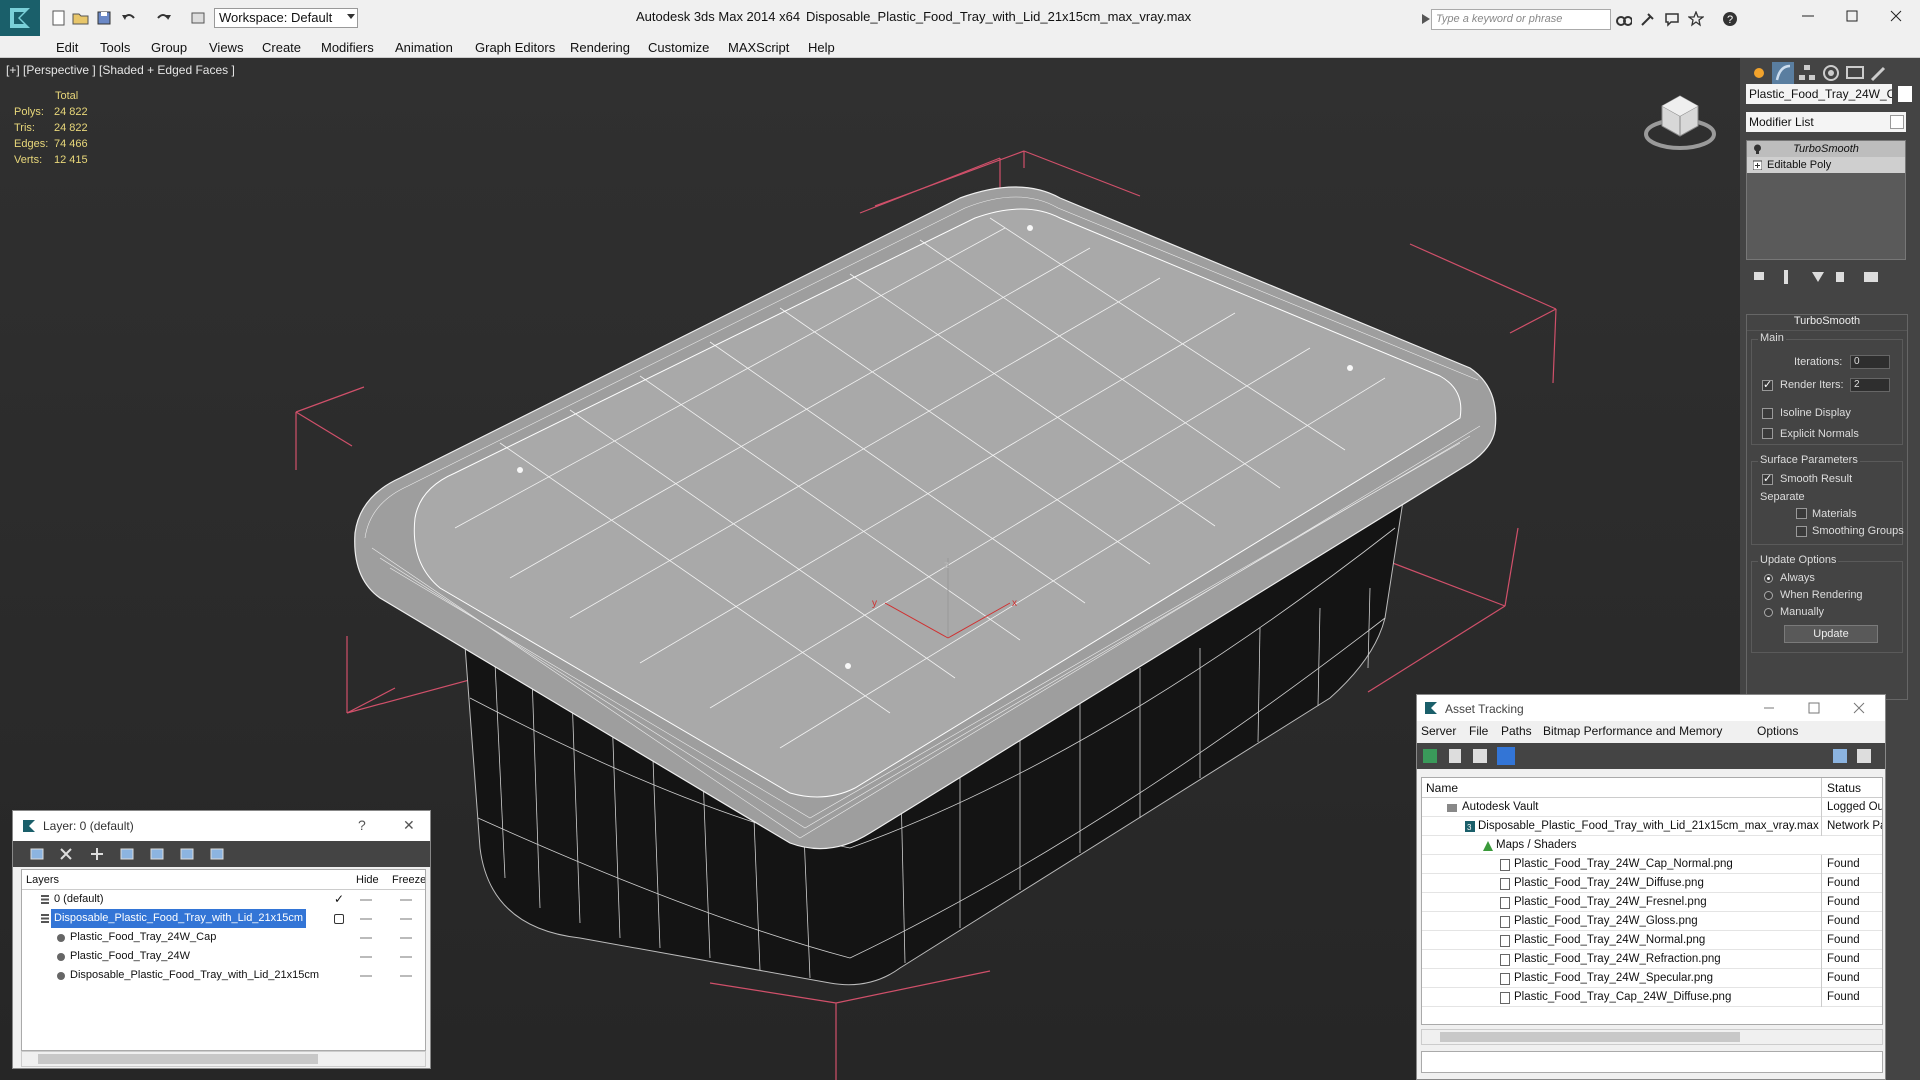 This screenshot has height=1080, width=1920. I want to click on project-folder-icon, so click(199, 18).